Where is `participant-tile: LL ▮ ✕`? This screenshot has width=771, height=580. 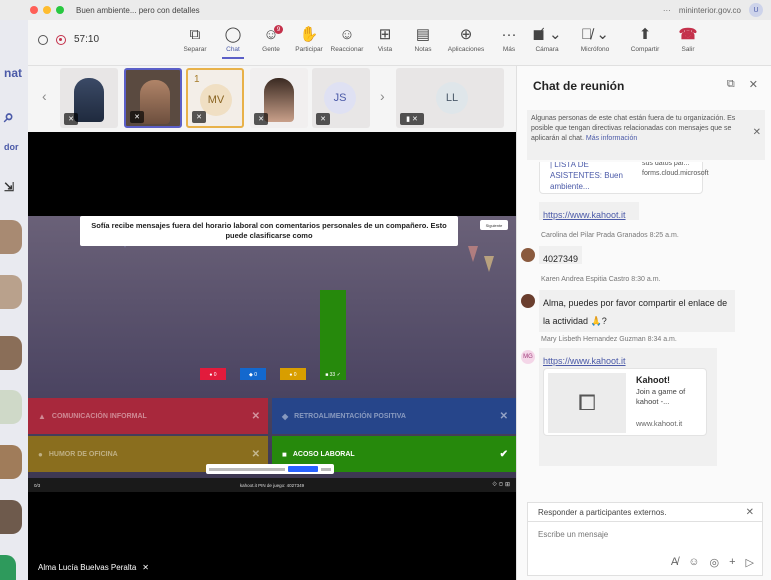 participant-tile: LL ▮ ✕ is located at coordinates (450, 98).